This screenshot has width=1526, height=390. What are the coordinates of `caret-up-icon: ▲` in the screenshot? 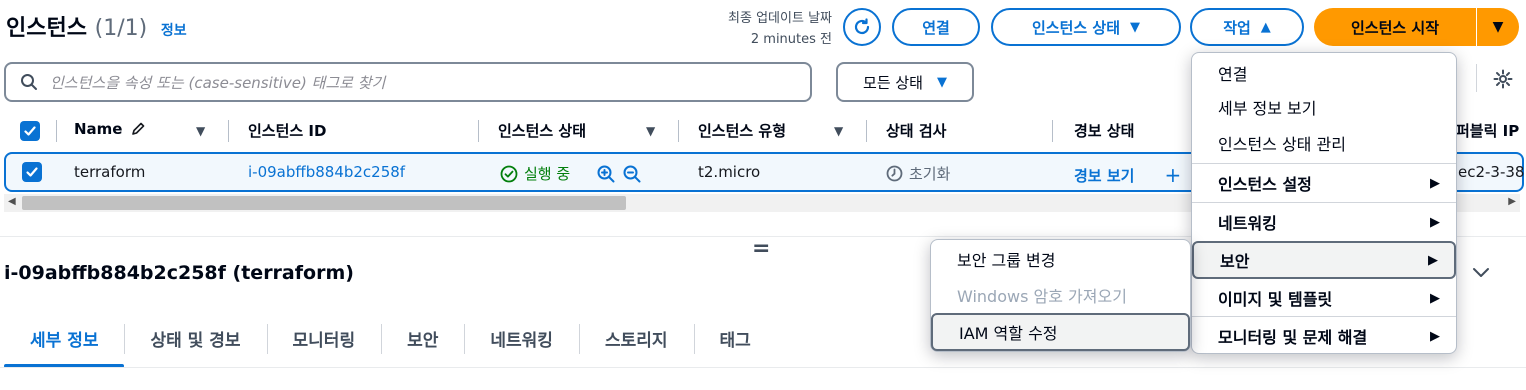 It's located at (1265, 27).